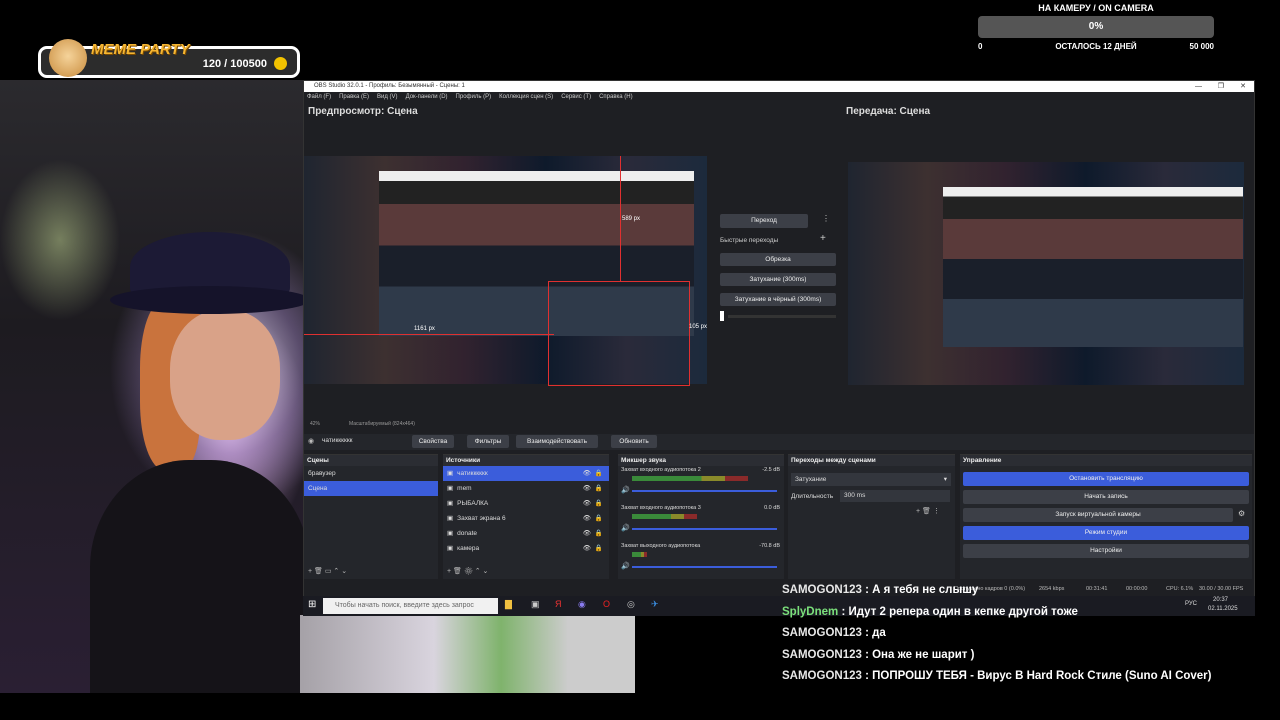 The width and height of the screenshot is (1280, 720). What do you see at coordinates (315, 424) in the screenshot?
I see `zoom-level: 42%` at bounding box center [315, 424].